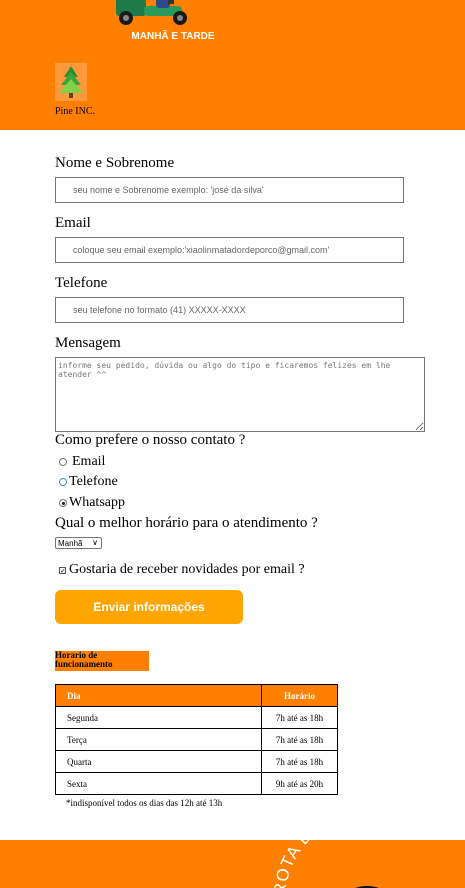 The height and width of the screenshot is (888, 465). What do you see at coordinates (158, 783) in the screenshot?
I see `day-cell: Sexta` at bounding box center [158, 783].